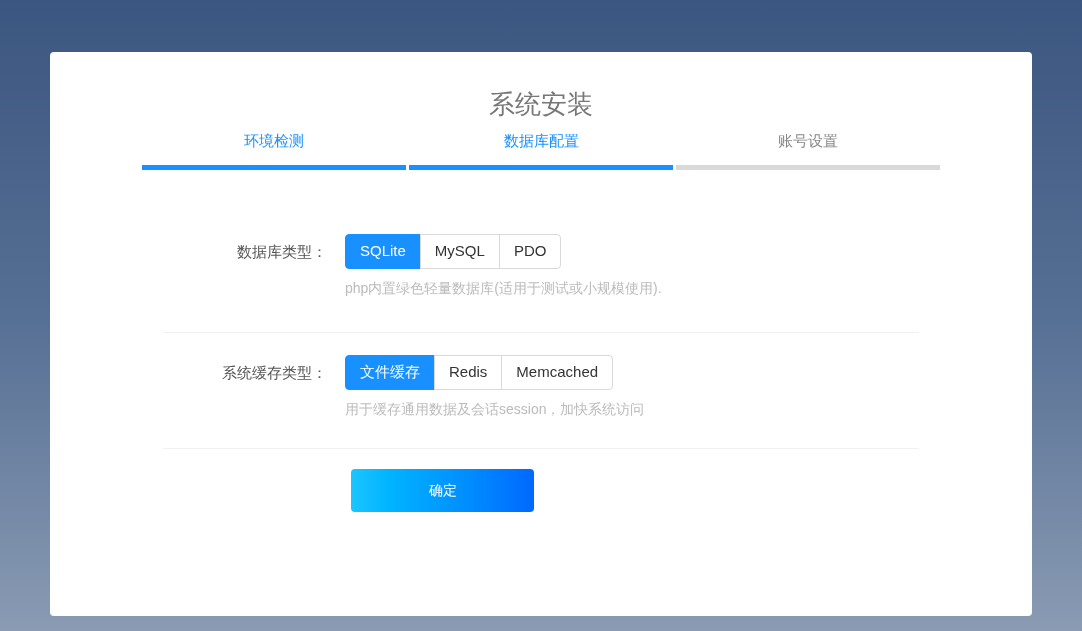 The height and width of the screenshot is (631, 1082). What do you see at coordinates (282, 252) in the screenshot?
I see `field-label: 数据库类型：` at bounding box center [282, 252].